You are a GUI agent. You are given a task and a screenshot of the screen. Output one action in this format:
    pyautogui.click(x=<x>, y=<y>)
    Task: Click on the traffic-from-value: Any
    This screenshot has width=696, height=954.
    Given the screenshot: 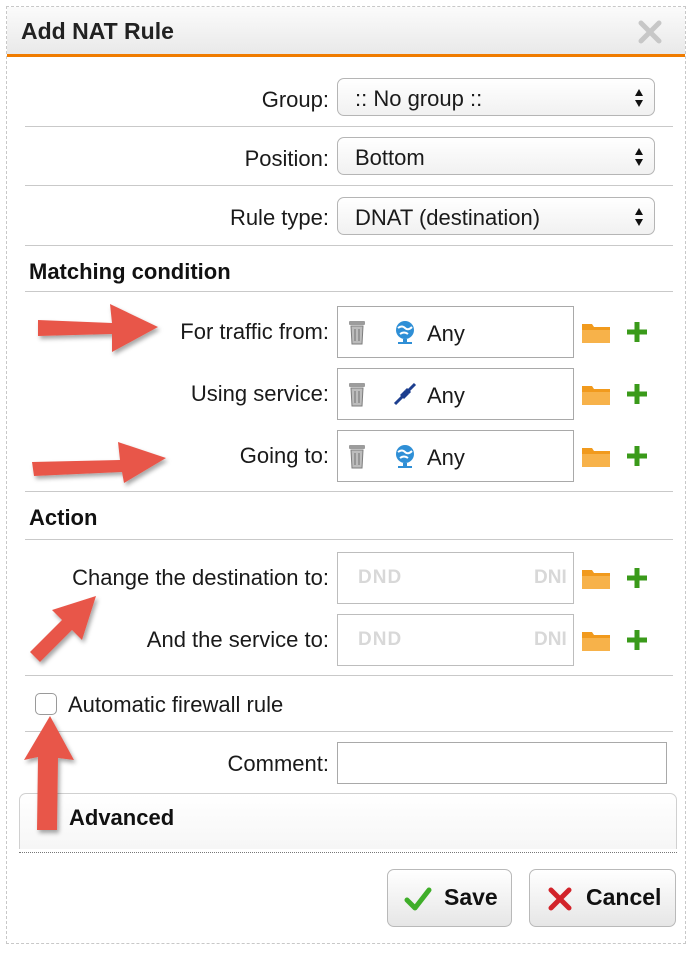 What is the action you would take?
    pyautogui.click(x=446, y=333)
    